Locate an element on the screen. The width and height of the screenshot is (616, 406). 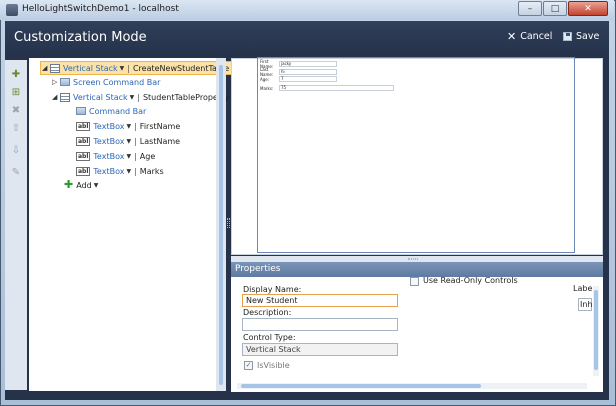
save-button: Save is located at coordinates (581, 36).